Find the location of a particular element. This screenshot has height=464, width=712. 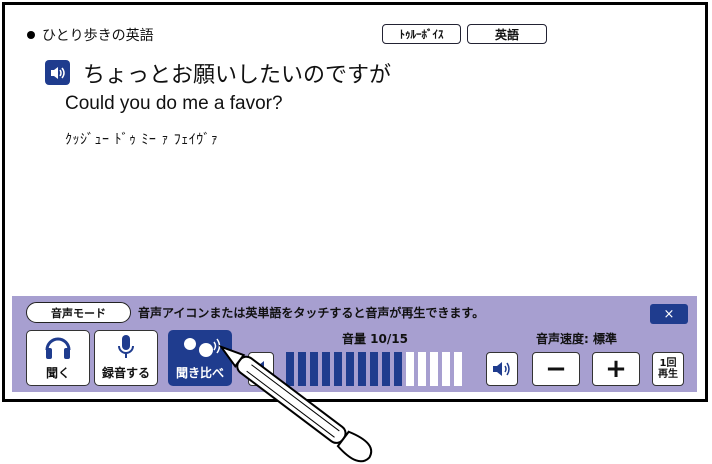

headphones-icon is located at coordinates (58, 348).